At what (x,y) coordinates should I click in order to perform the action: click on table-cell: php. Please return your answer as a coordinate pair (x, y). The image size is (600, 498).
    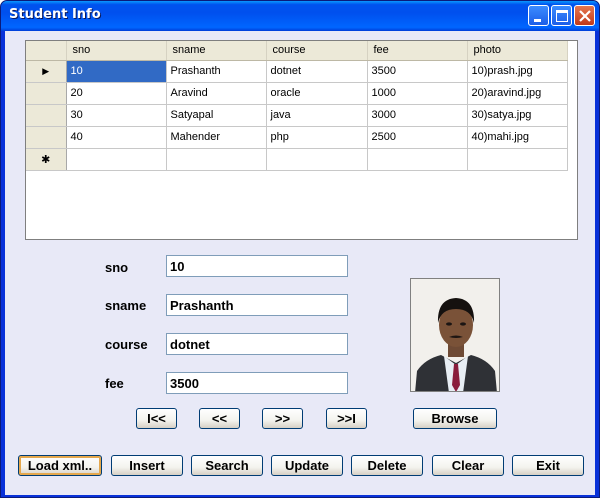
    Looking at the image, I should click on (317, 137).